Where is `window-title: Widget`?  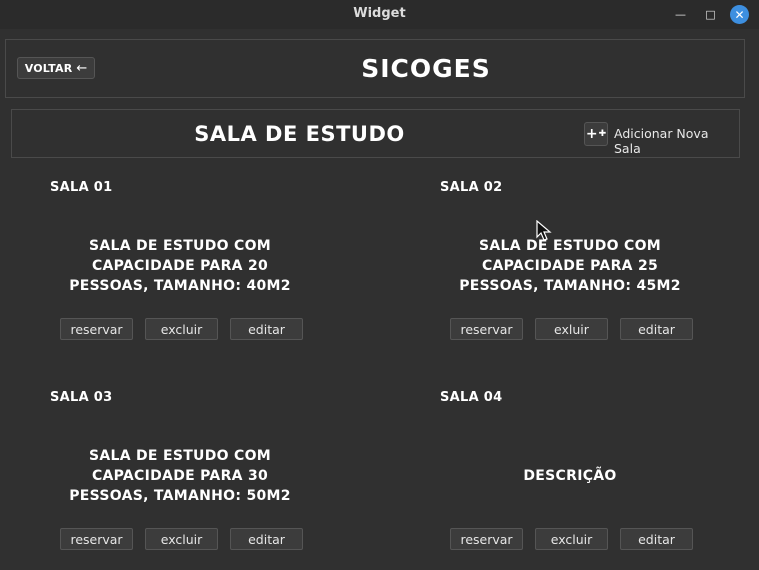
window-title: Widget is located at coordinates (379, 13).